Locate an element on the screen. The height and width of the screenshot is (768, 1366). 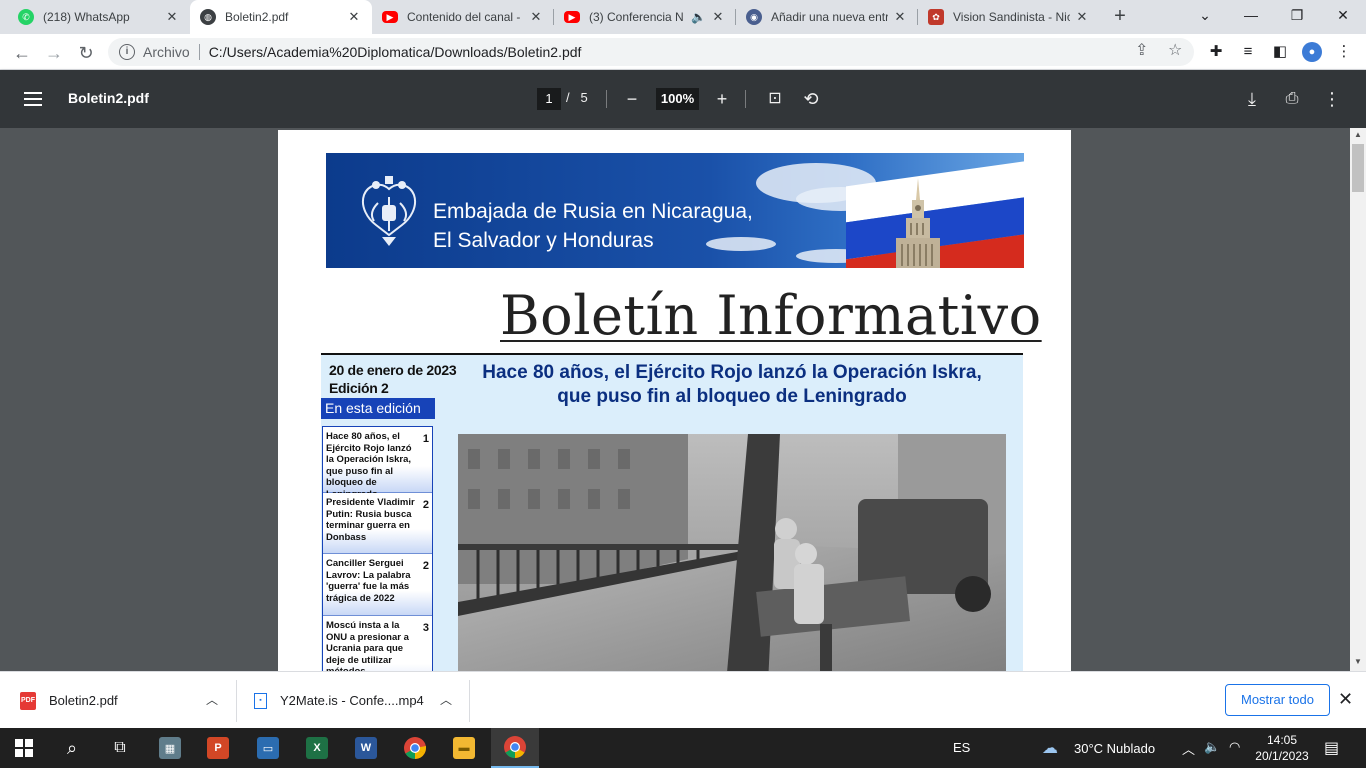
tab-vision-sandinista: ✿ Vision Sandinista - Nic ✕ is located at coordinates (1009, 17).